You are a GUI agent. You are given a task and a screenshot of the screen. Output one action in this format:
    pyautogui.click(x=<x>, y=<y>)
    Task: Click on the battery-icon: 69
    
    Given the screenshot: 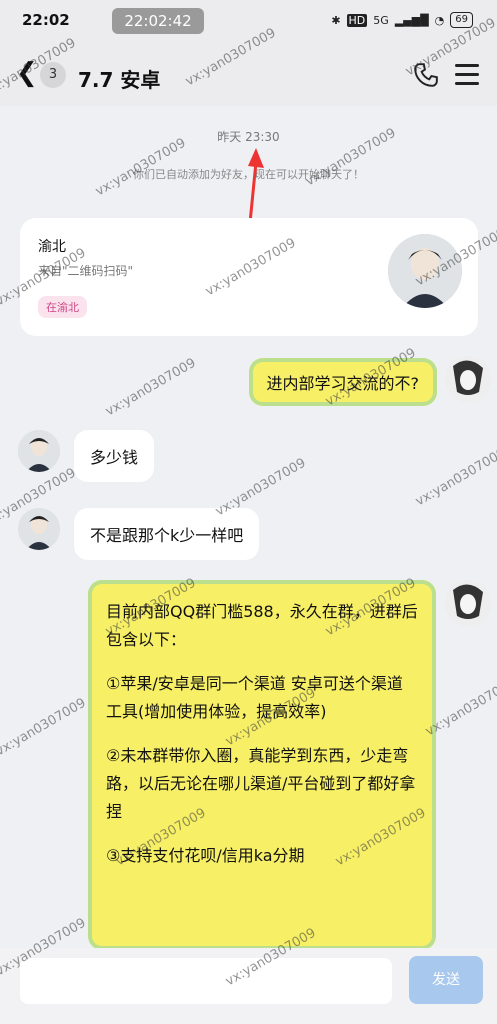 What is the action you would take?
    pyautogui.click(x=461, y=20)
    